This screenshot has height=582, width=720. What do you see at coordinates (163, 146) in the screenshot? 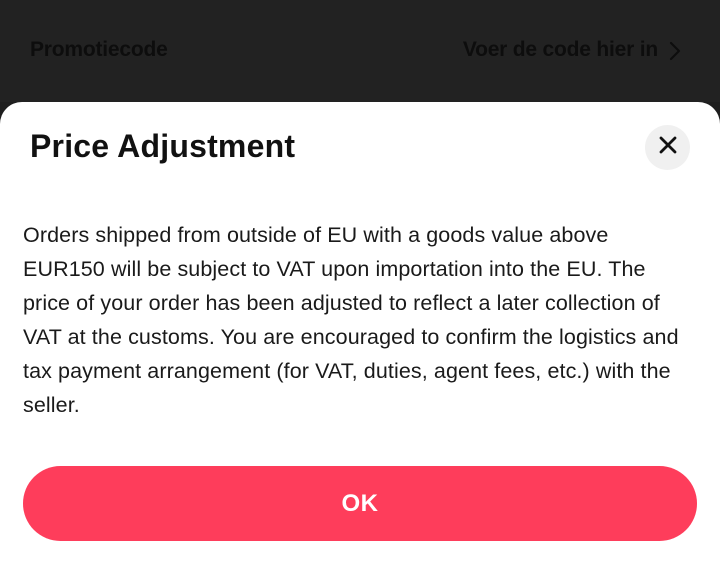
I see `sheet-title: Price Adjustment` at bounding box center [163, 146].